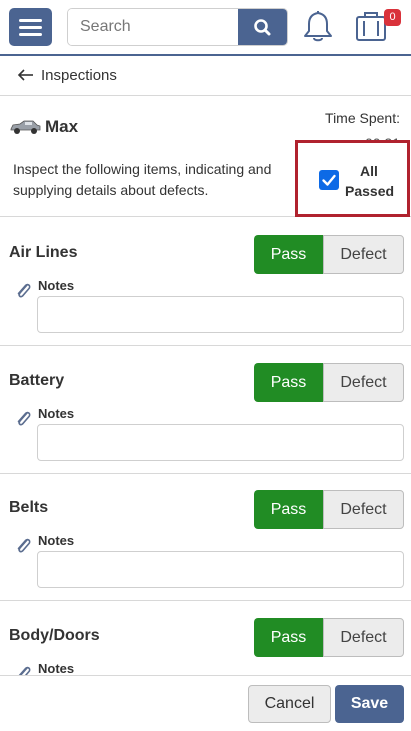  Describe the element at coordinates (62, 126) in the screenshot. I see `vehicle-name: Max` at that location.